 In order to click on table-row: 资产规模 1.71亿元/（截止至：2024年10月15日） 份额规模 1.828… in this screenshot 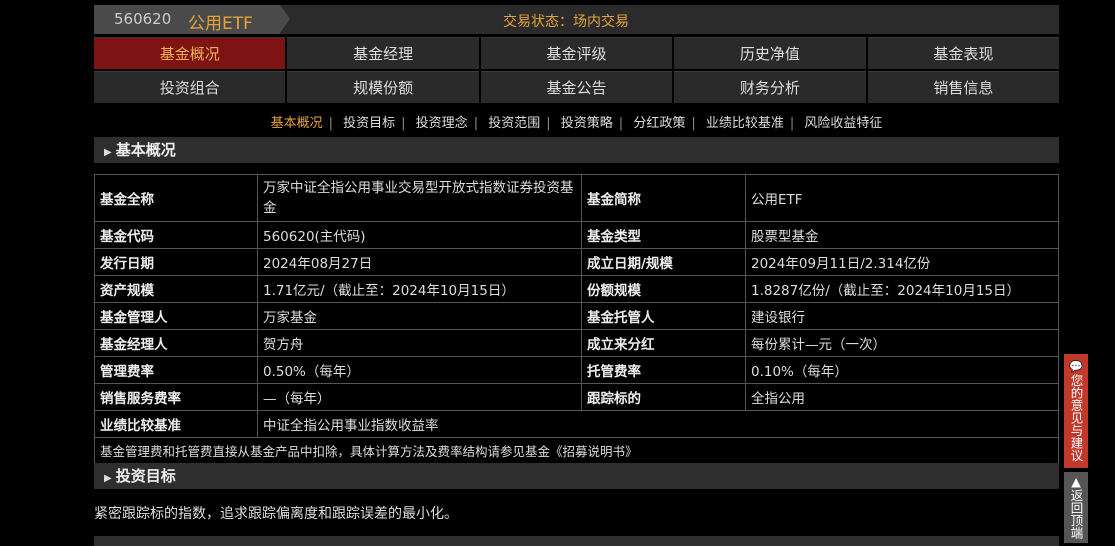, I will do `click(576, 289)`.